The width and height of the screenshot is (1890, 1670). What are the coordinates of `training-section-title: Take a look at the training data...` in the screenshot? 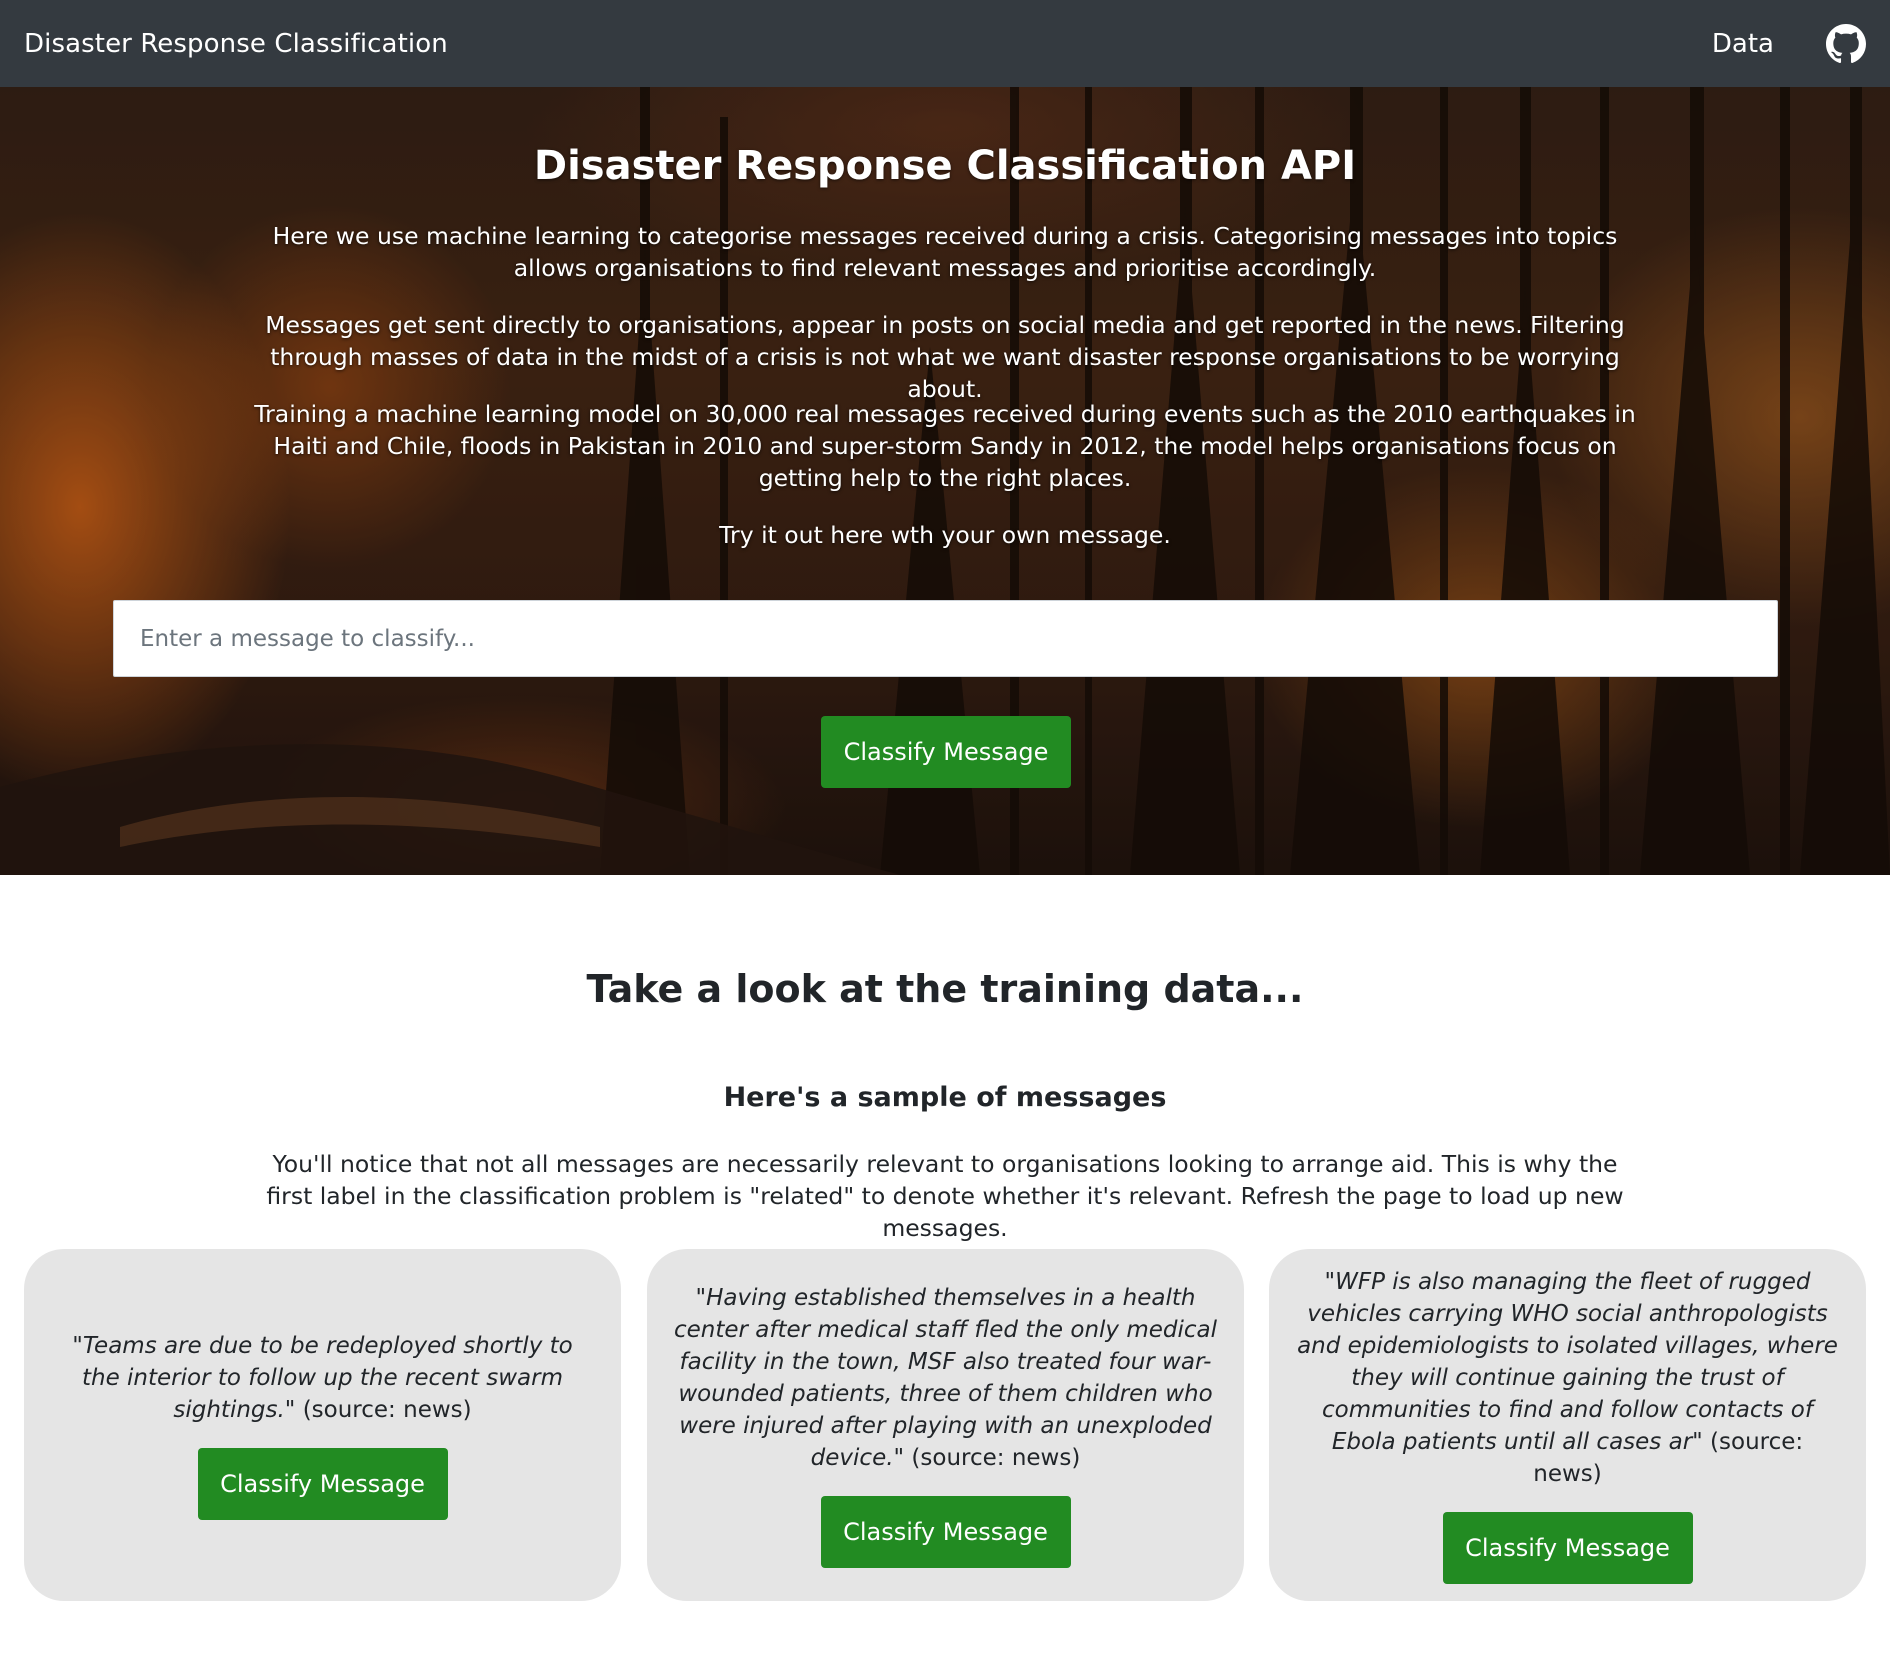 It's located at (945, 989).